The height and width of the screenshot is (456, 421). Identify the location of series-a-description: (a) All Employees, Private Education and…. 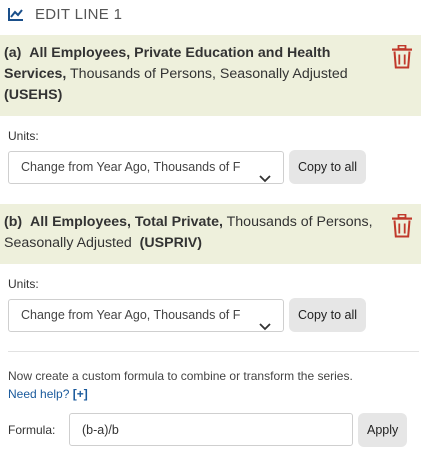
(188, 74).